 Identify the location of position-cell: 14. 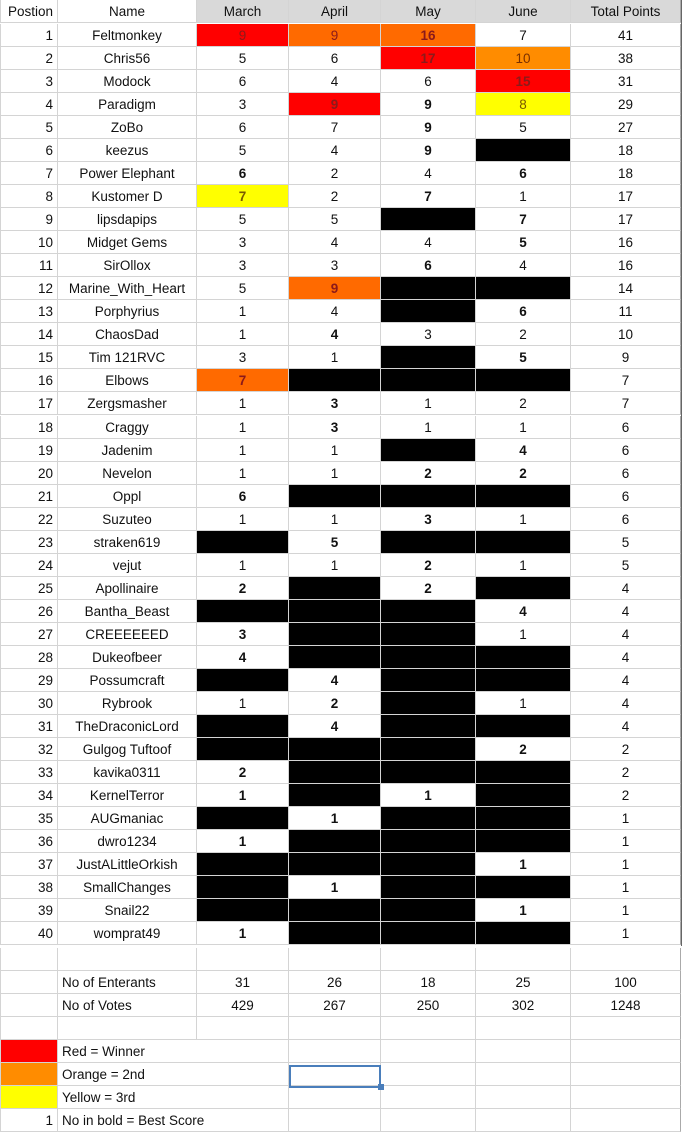
(29, 335).